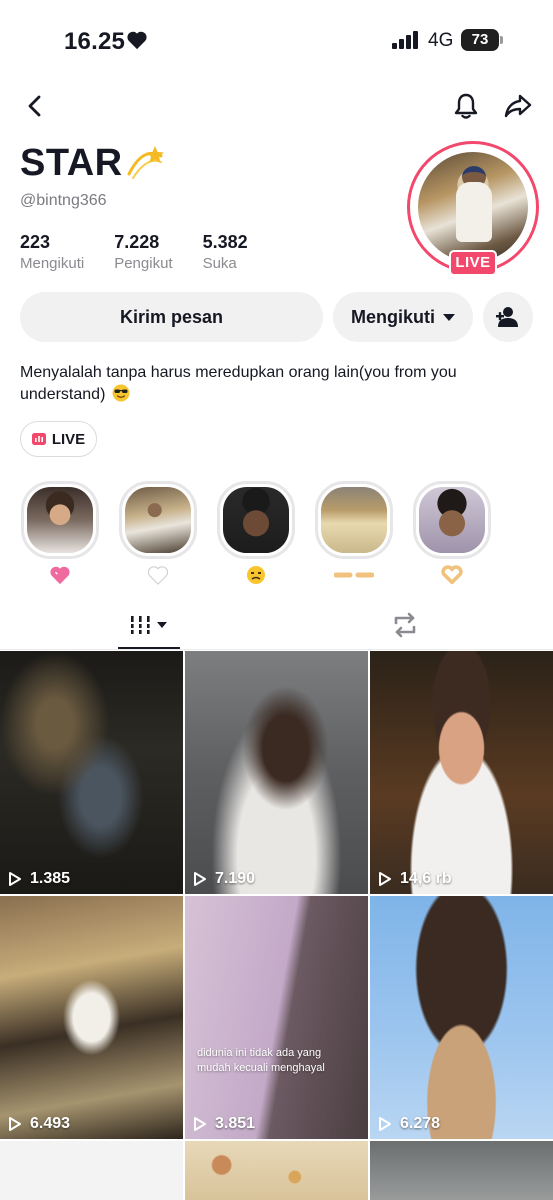  Describe the element at coordinates (235, 1123) in the screenshot. I see `view-count-text: 3.851` at that location.